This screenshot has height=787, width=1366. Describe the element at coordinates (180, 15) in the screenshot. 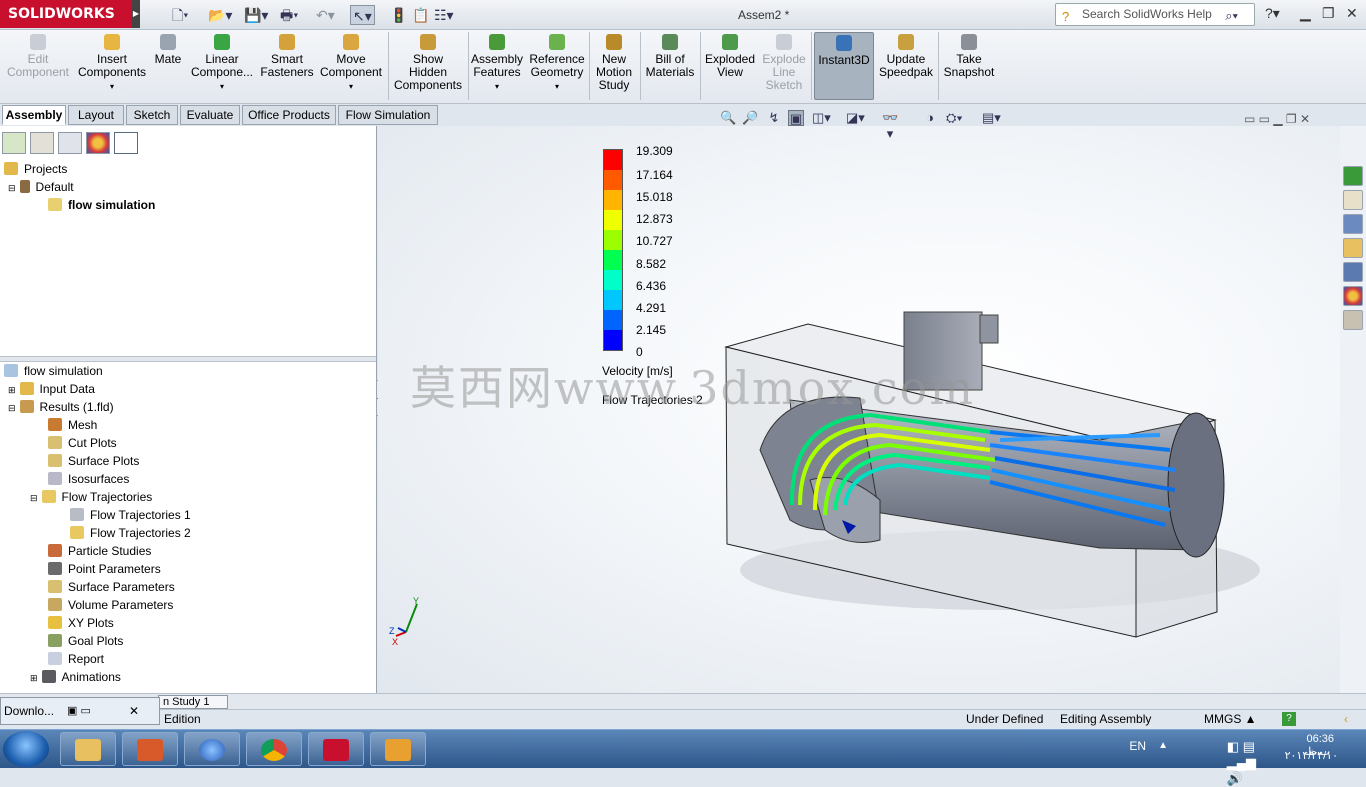

I see `new-document-icon: 🗋▾` at that location.